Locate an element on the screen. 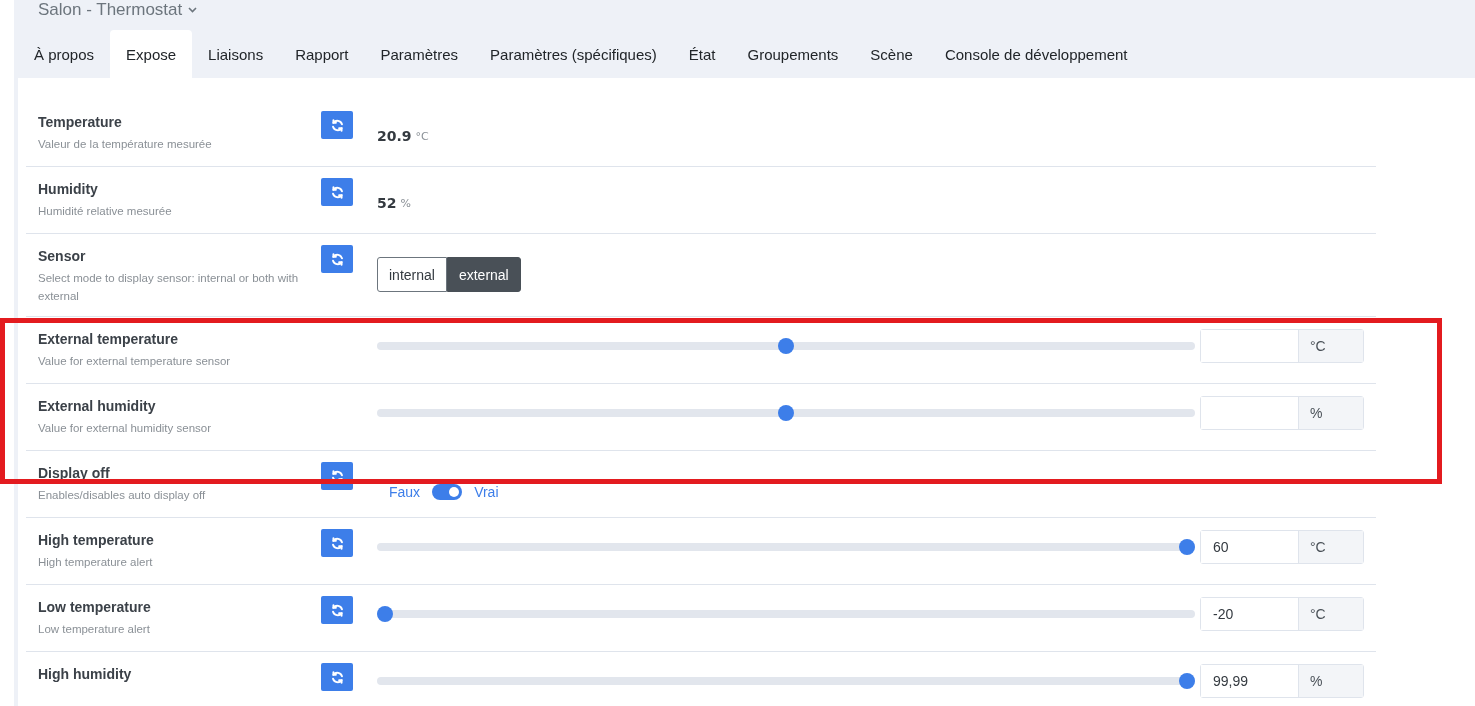 The height and width of the screenshot is (706, 1475). toggle-label: Vrai is located at coordinates (486, 492).